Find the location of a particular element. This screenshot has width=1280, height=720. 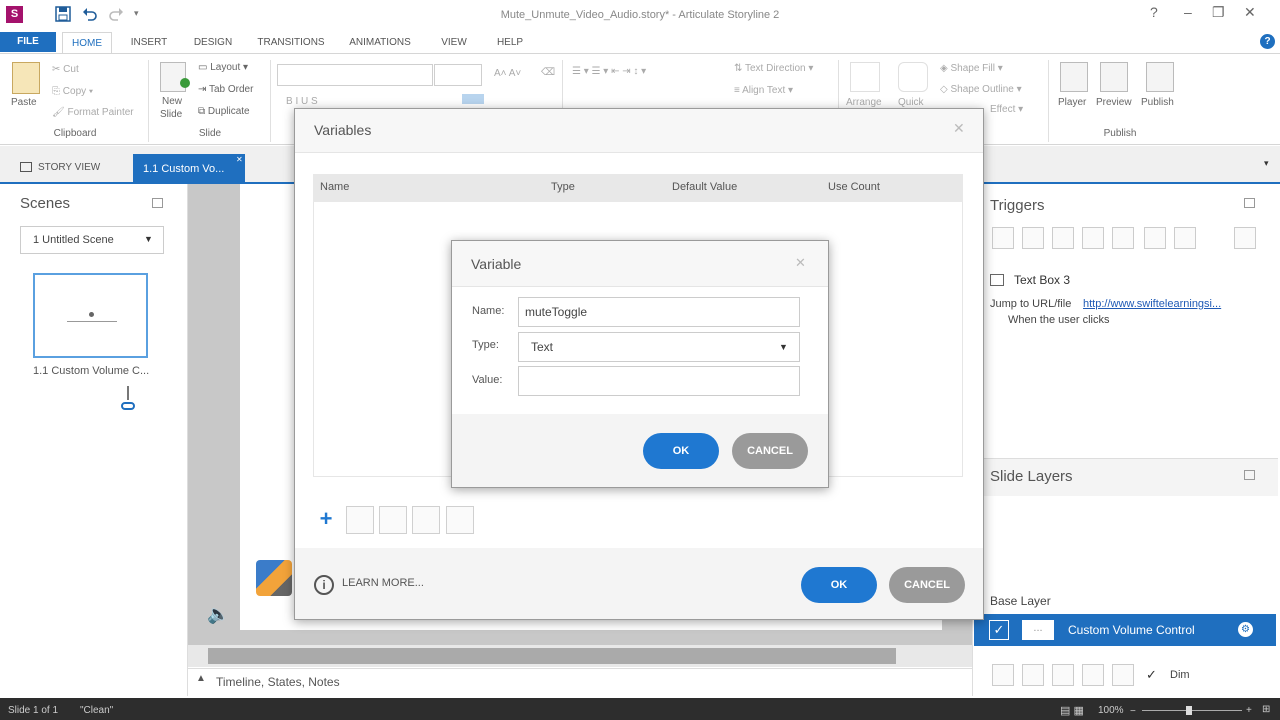

quick-styles-label: Quick is located at coordinates (911, 102).